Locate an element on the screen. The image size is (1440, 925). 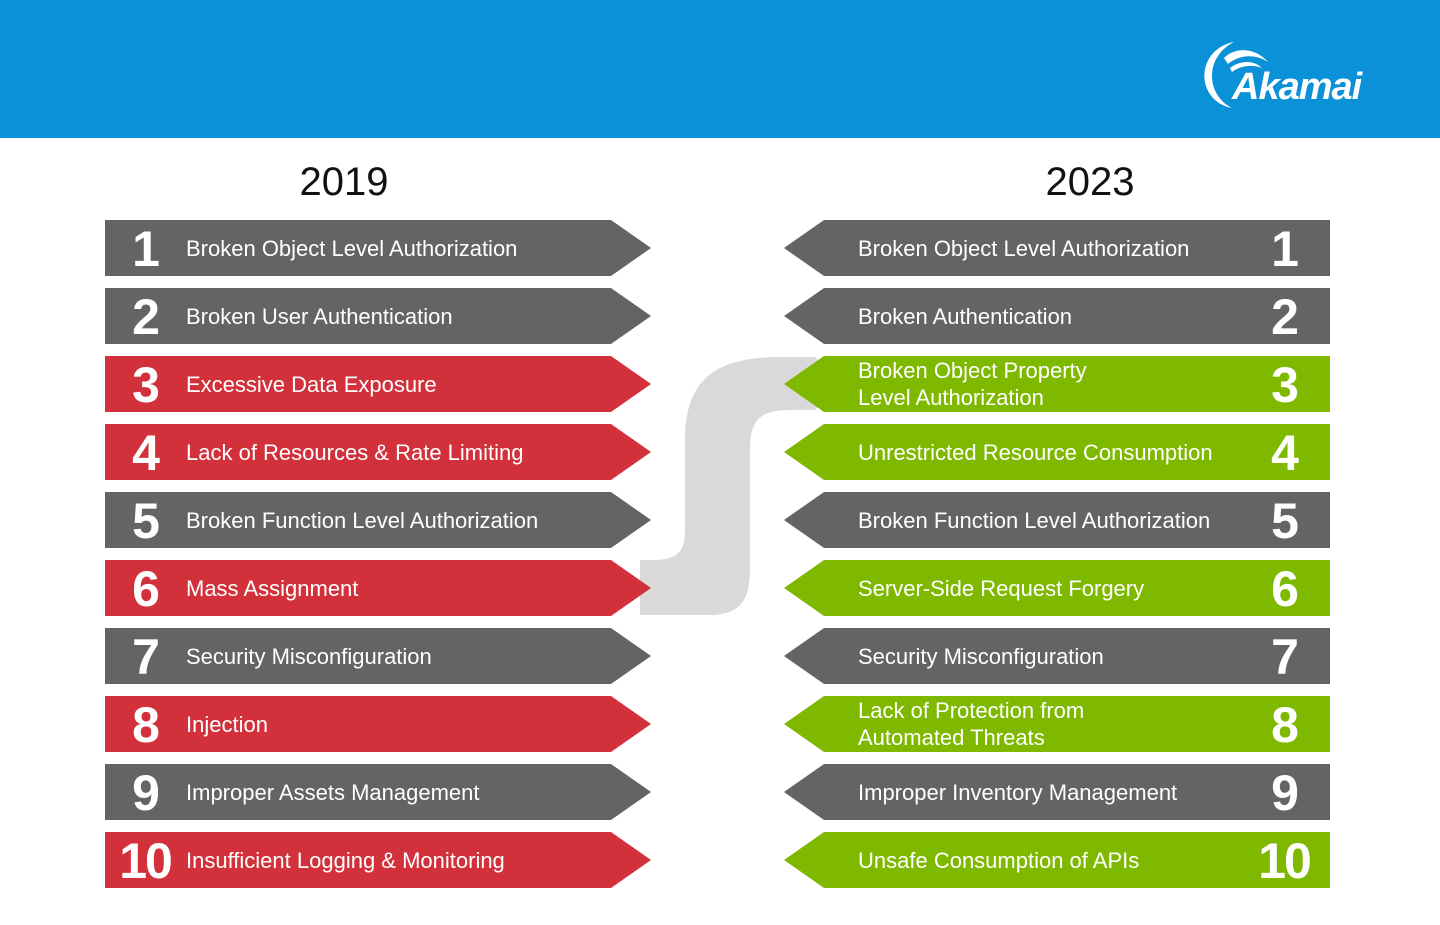
item-2019-9: 9 Improper Assets Management is located at coordinates (378, 792).